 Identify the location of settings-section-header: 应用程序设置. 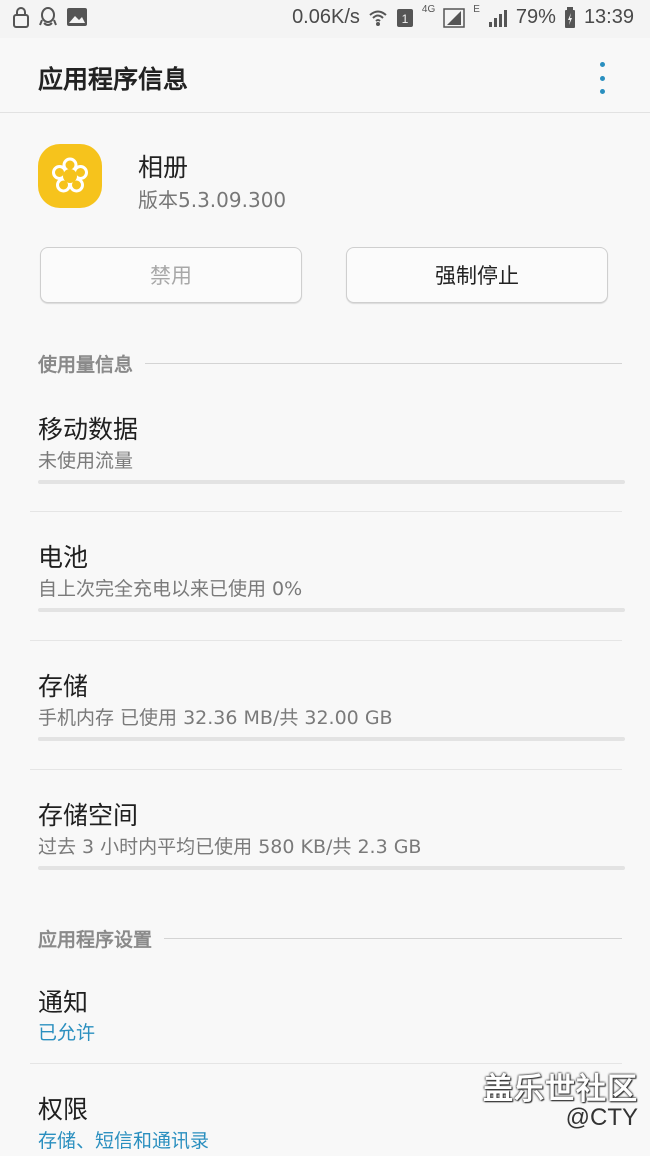
(330, 938).